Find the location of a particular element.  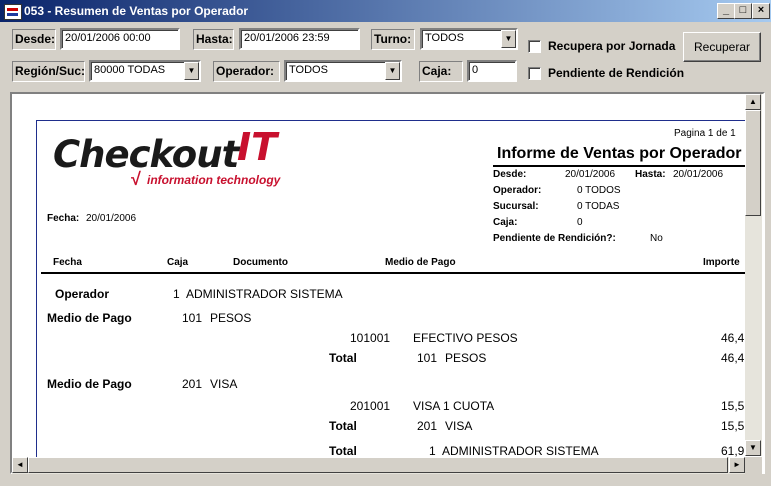

medio1-total-label: Total is located at coordinates (343, 358).